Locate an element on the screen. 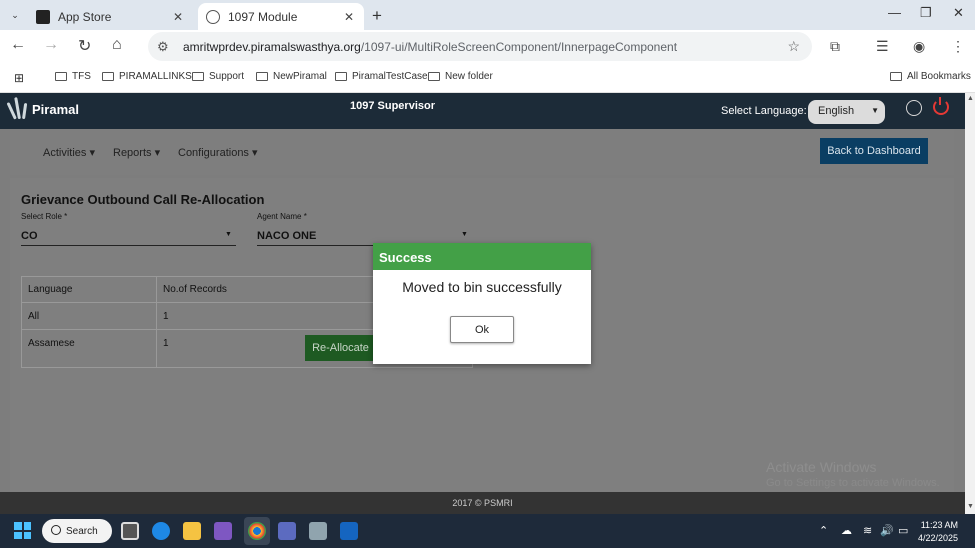  taskbar-clock: 11:23 AM 4/22/2025 is located at coordinates (938, 532).